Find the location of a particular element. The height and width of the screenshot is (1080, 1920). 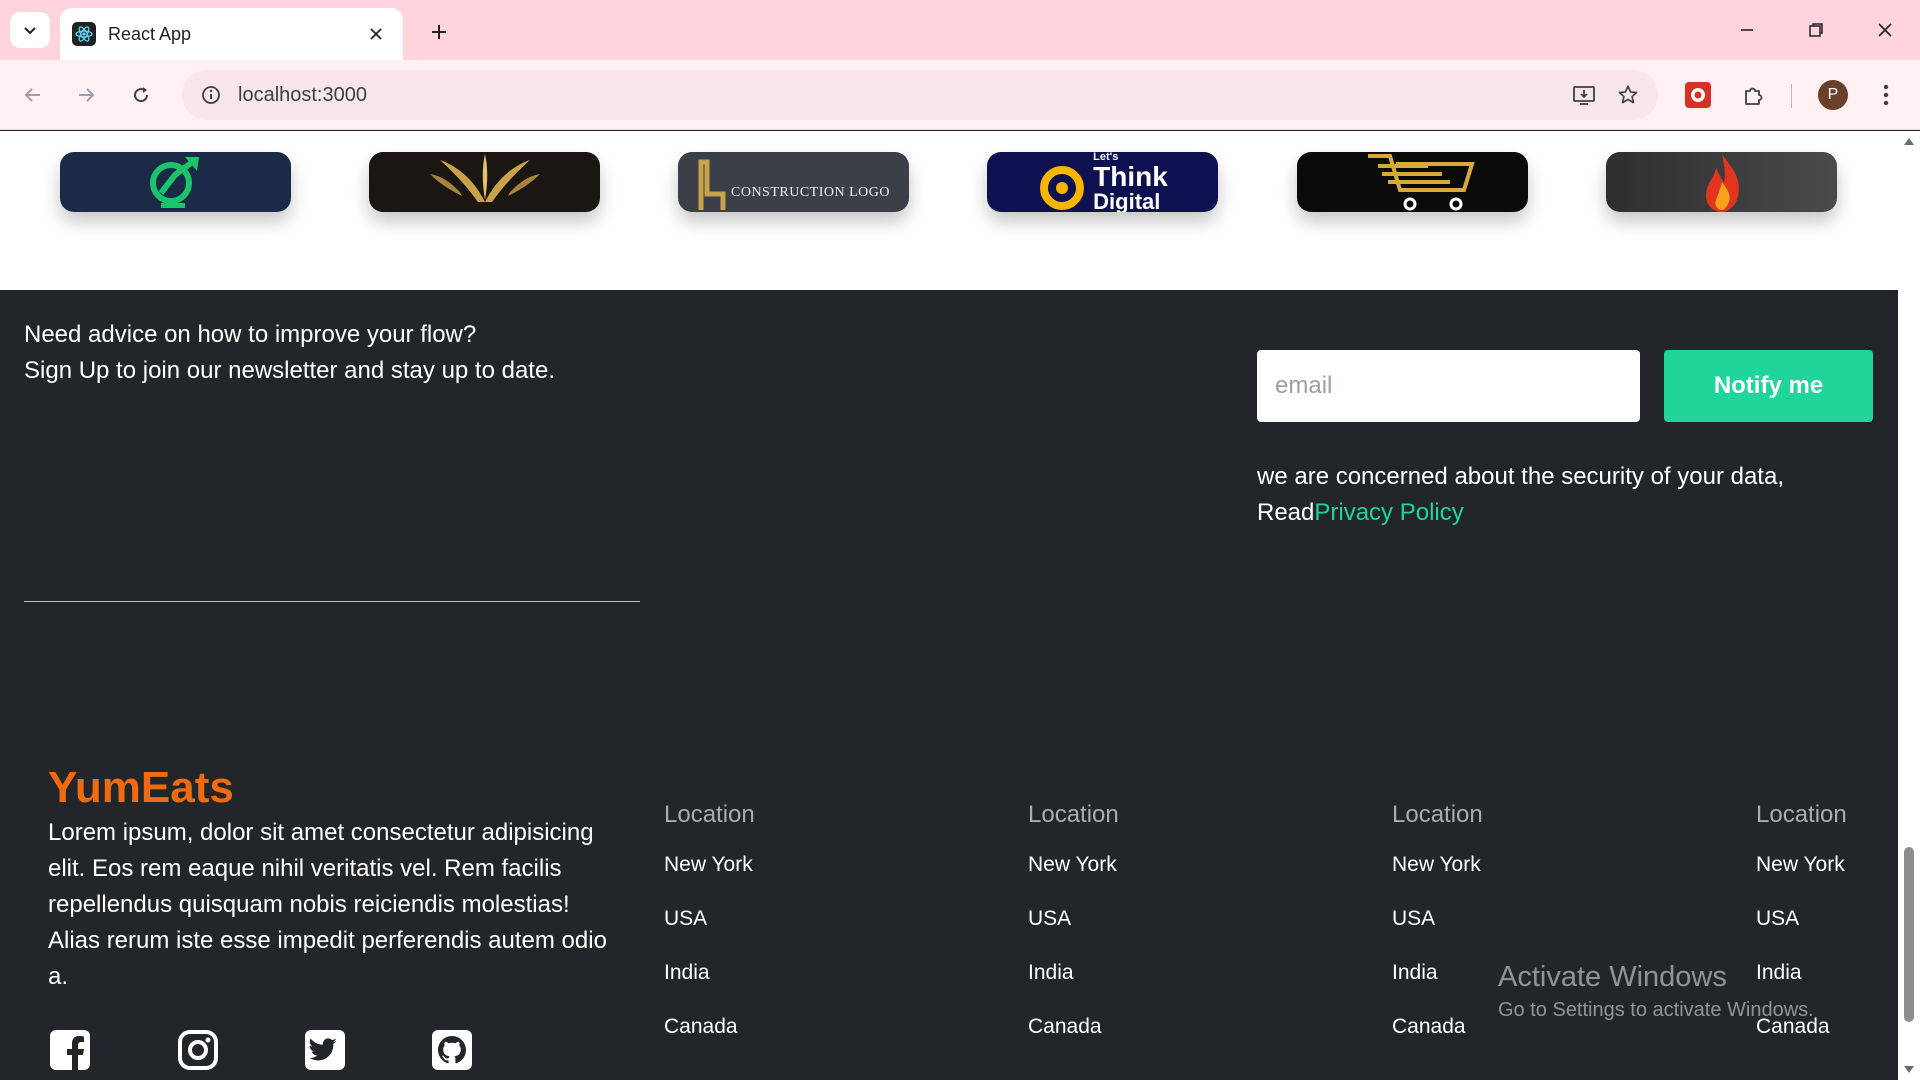

privacy-policy-link: Privacy Policy is located at coordinates (1388, 512).